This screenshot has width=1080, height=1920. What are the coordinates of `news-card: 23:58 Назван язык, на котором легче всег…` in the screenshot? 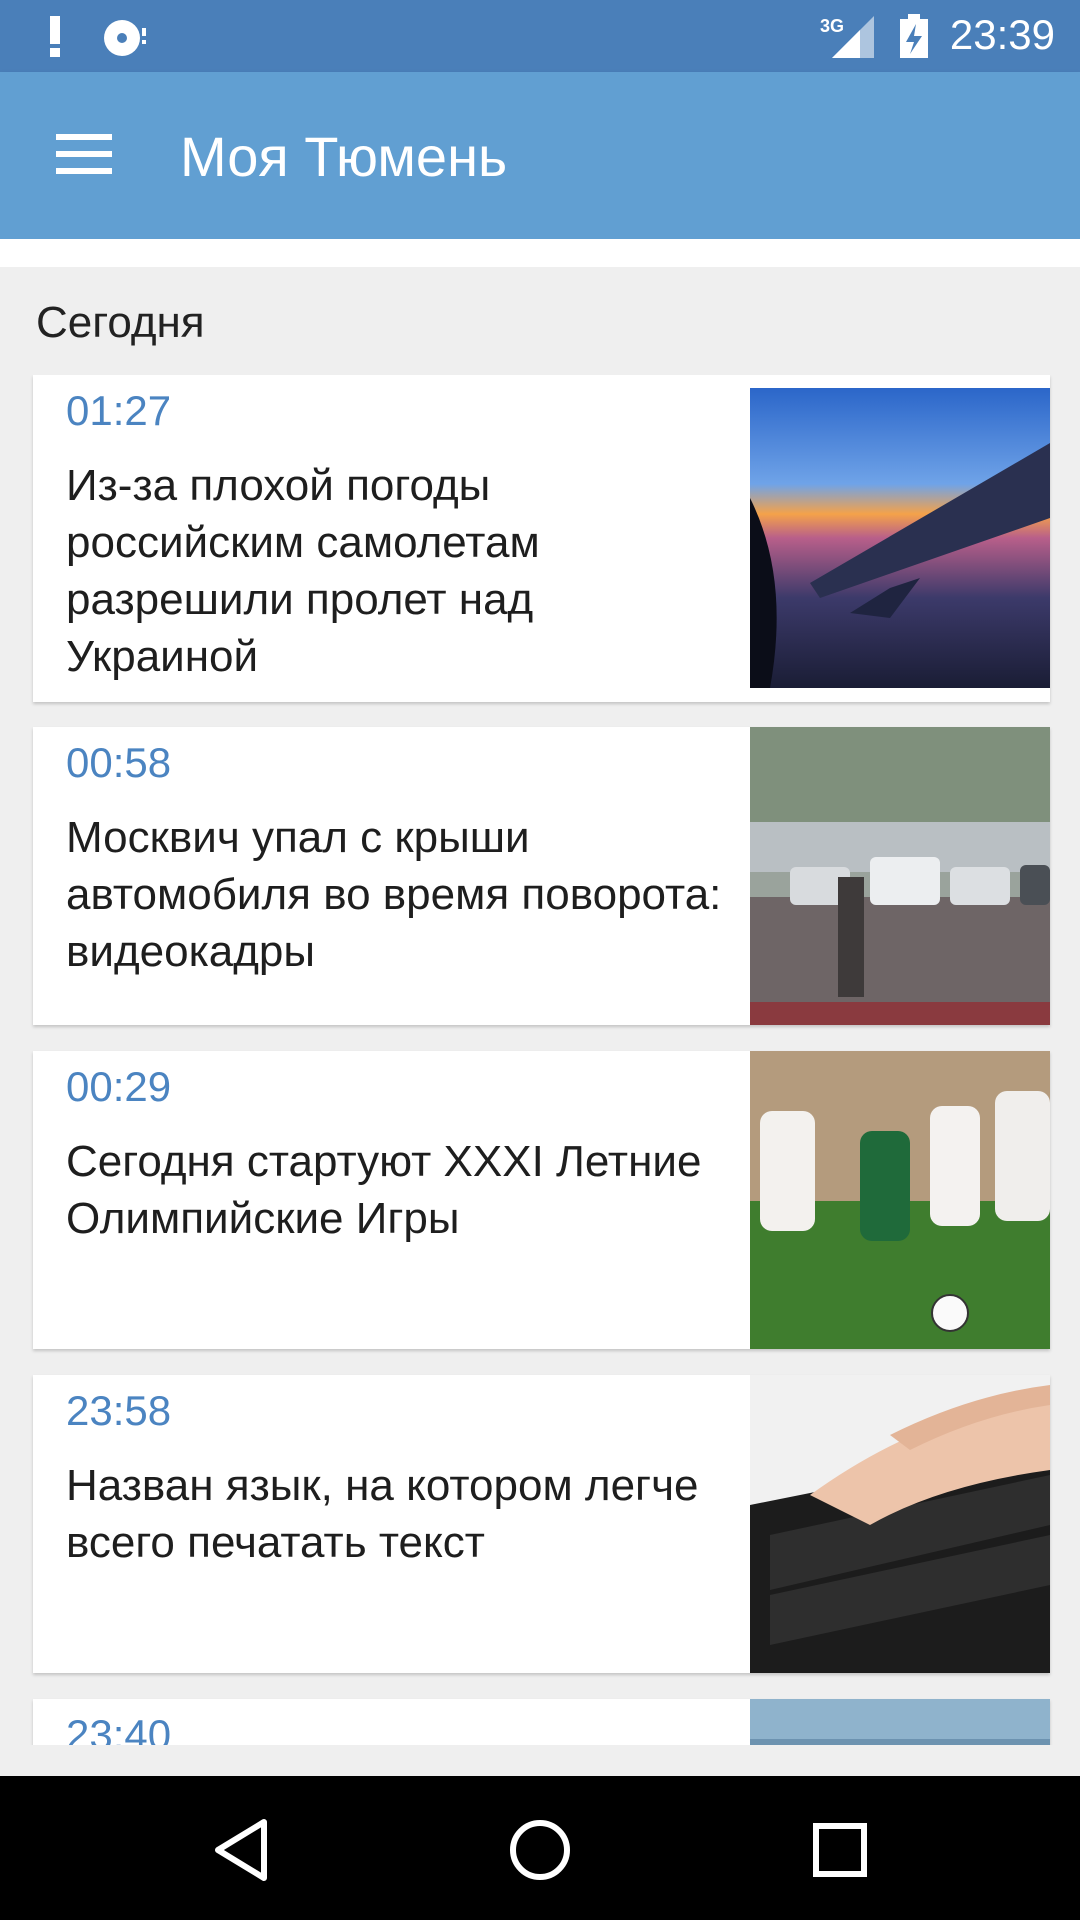 It's located at (541, 1524).